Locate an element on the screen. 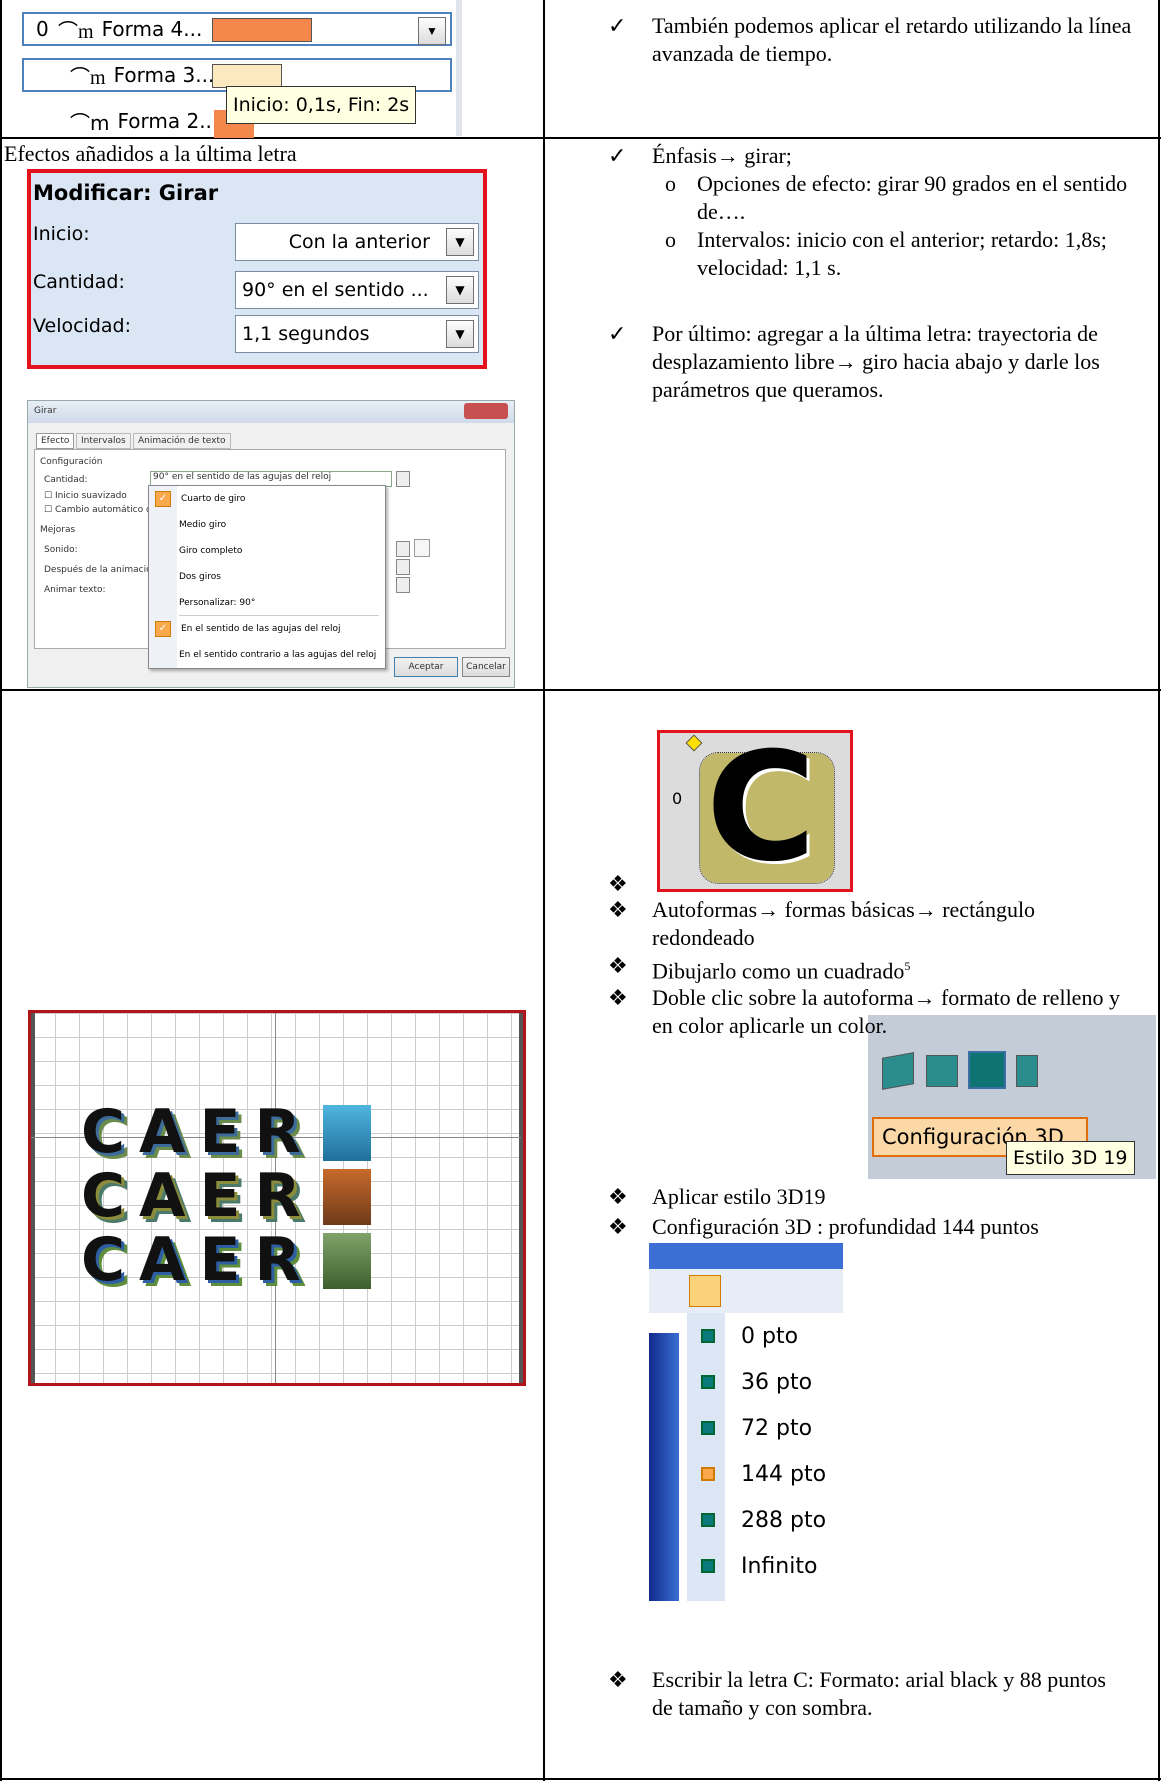 Image resolution: width=1161 pixels, height=1781 pixels. slide-preview: CAER CAER CAER is located at coordinates (277, 1198).